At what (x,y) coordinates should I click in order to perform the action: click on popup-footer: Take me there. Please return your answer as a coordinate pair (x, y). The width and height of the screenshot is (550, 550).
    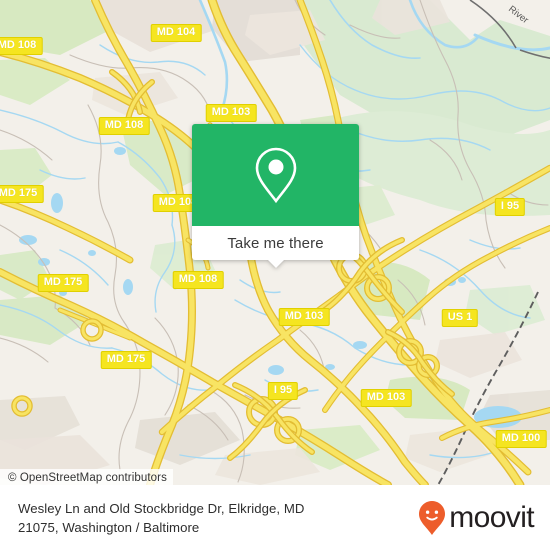
    Looking at the image, I should click on (275, 247).